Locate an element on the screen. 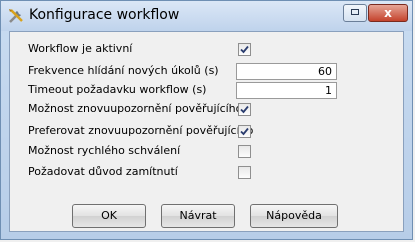  setting-row-frequency: Frekvence hlídání nových úkolů (s) is located at coordinates (123, 71).